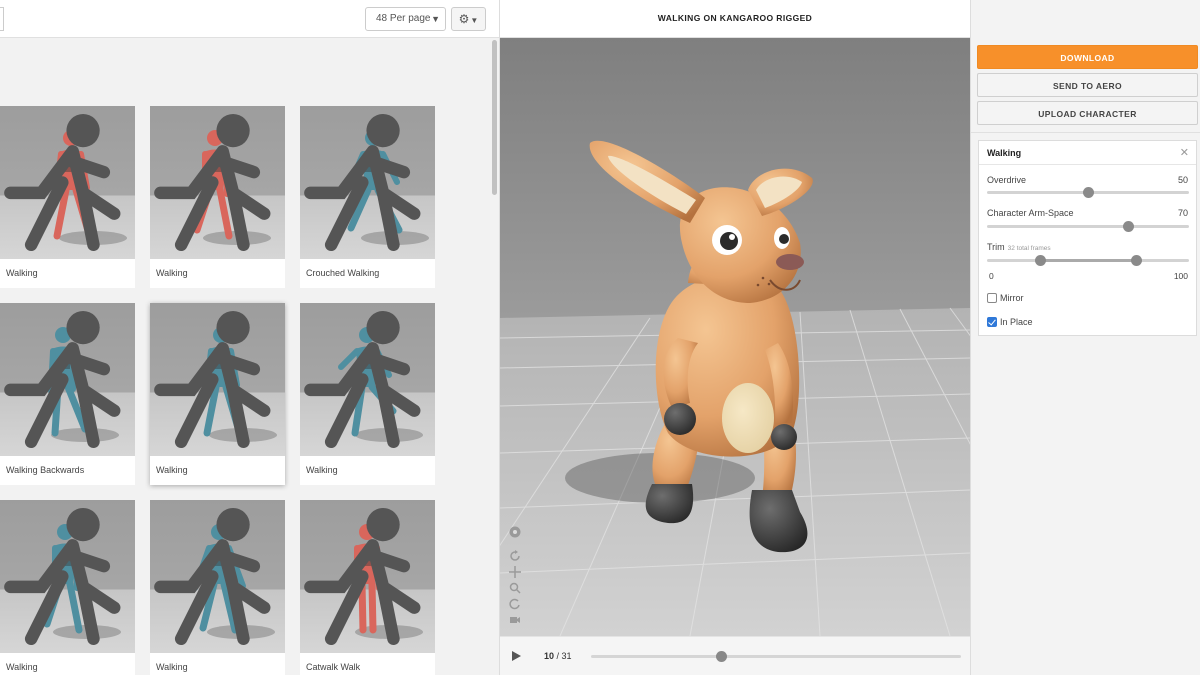 The width and height of the screenshot is (1200, 675). I want to click on per-page-value: 48 Per page, so click(403, 18).